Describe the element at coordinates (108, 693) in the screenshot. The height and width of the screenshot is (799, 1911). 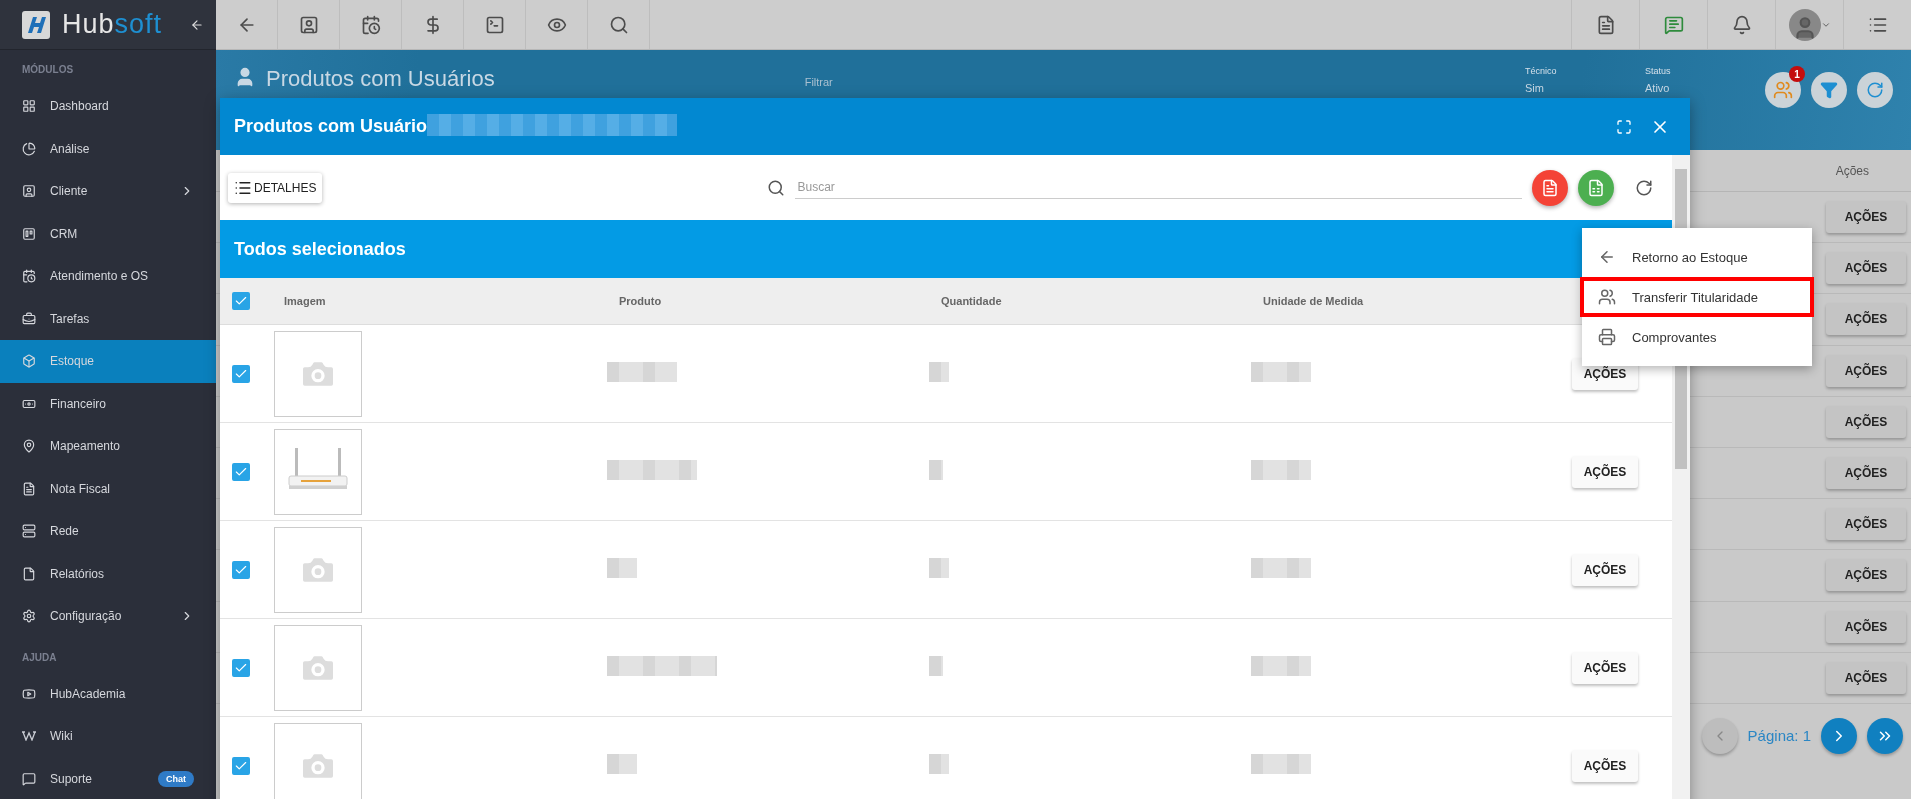
I see `sidebar-item: HubAcademia` at that location.